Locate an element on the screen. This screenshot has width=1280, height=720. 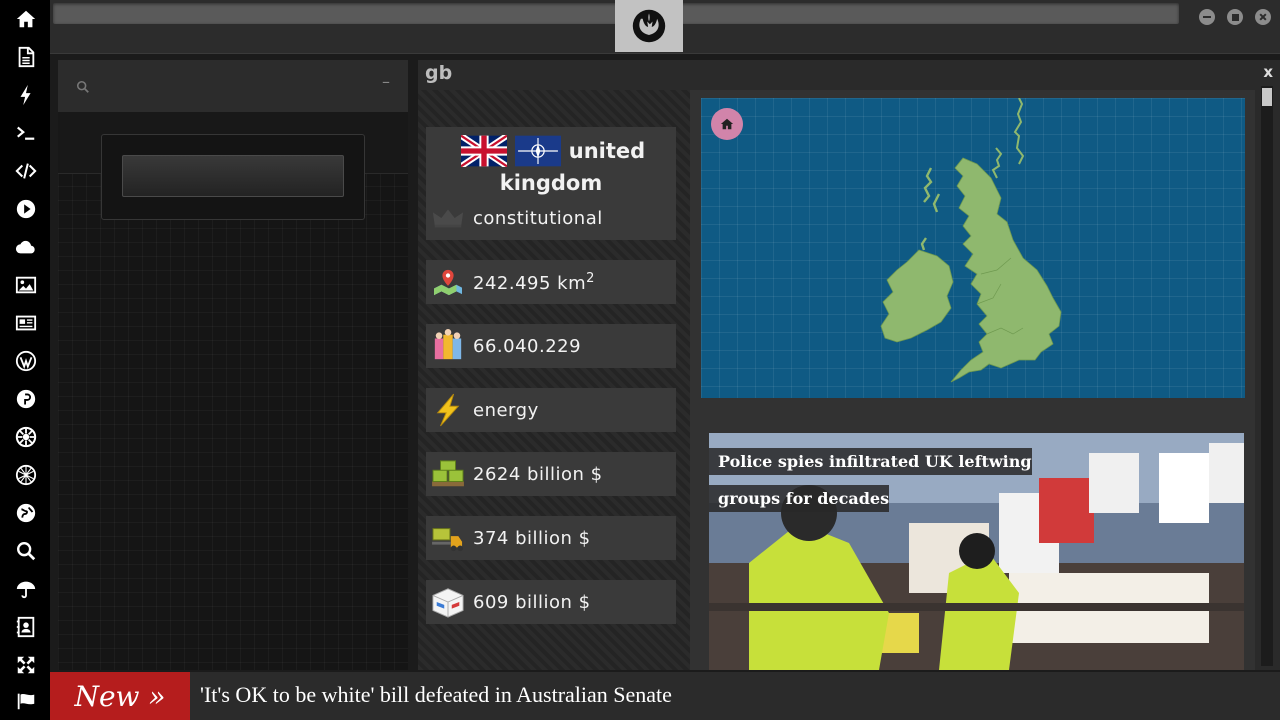
play-icon is located at coordinates (26, 209).